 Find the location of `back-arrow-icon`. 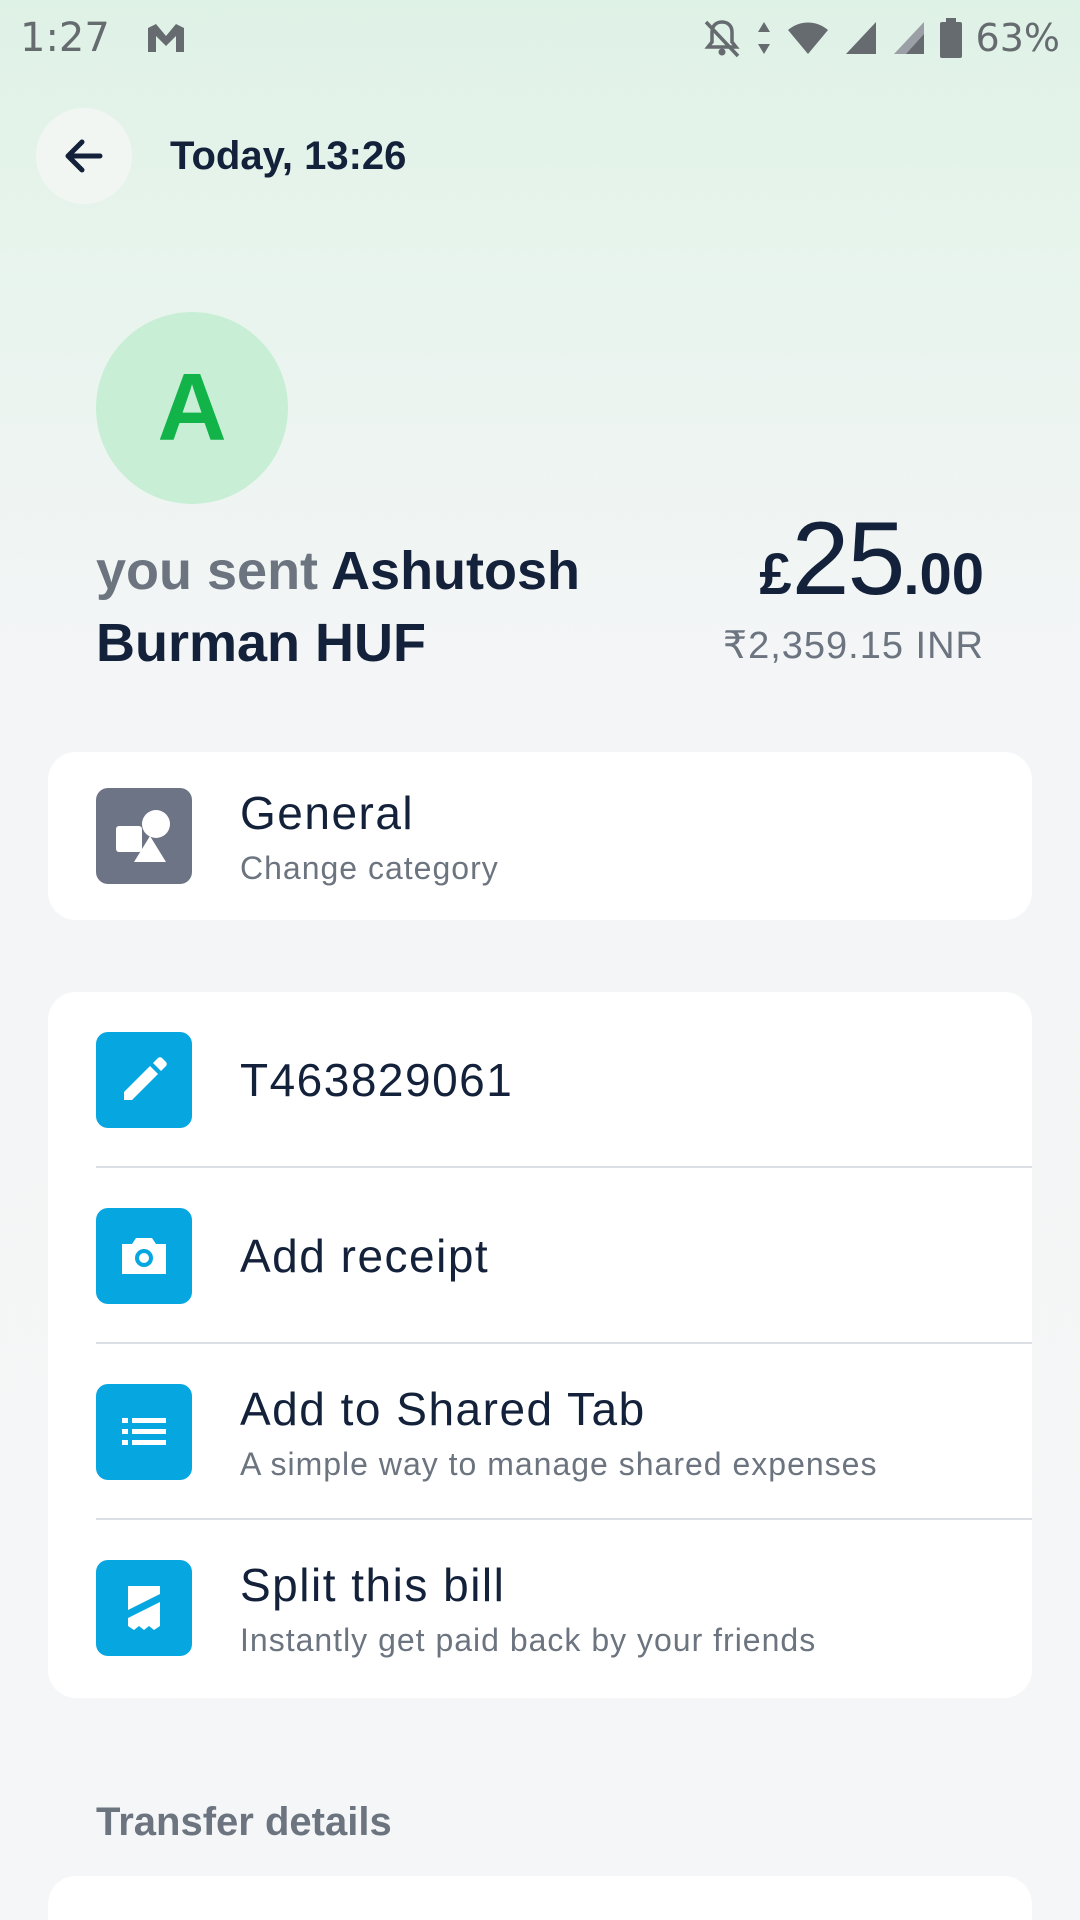

back-arrow-icon is located at coordinates (84, 156).